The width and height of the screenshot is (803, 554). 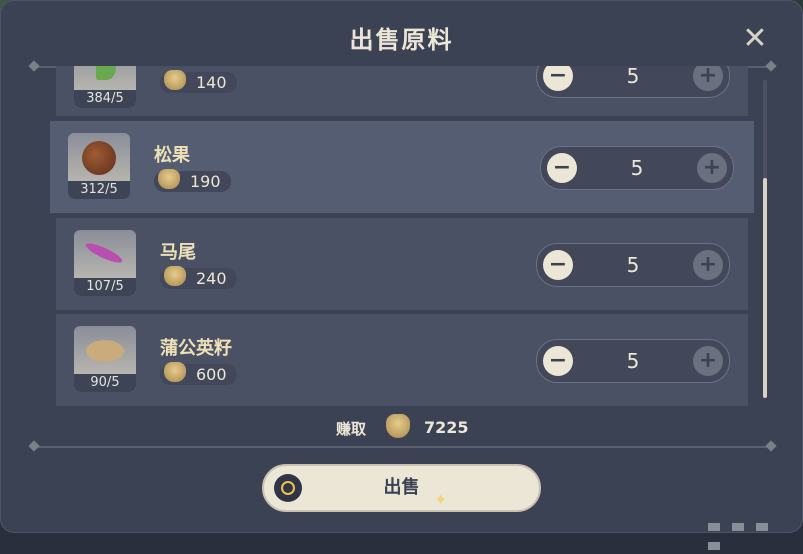 What do you see at coordinates (402, 264) in the screenshot?
I see `list-item: 107/5 马尾 240 − 5 +` at bounding box center [402, 264].